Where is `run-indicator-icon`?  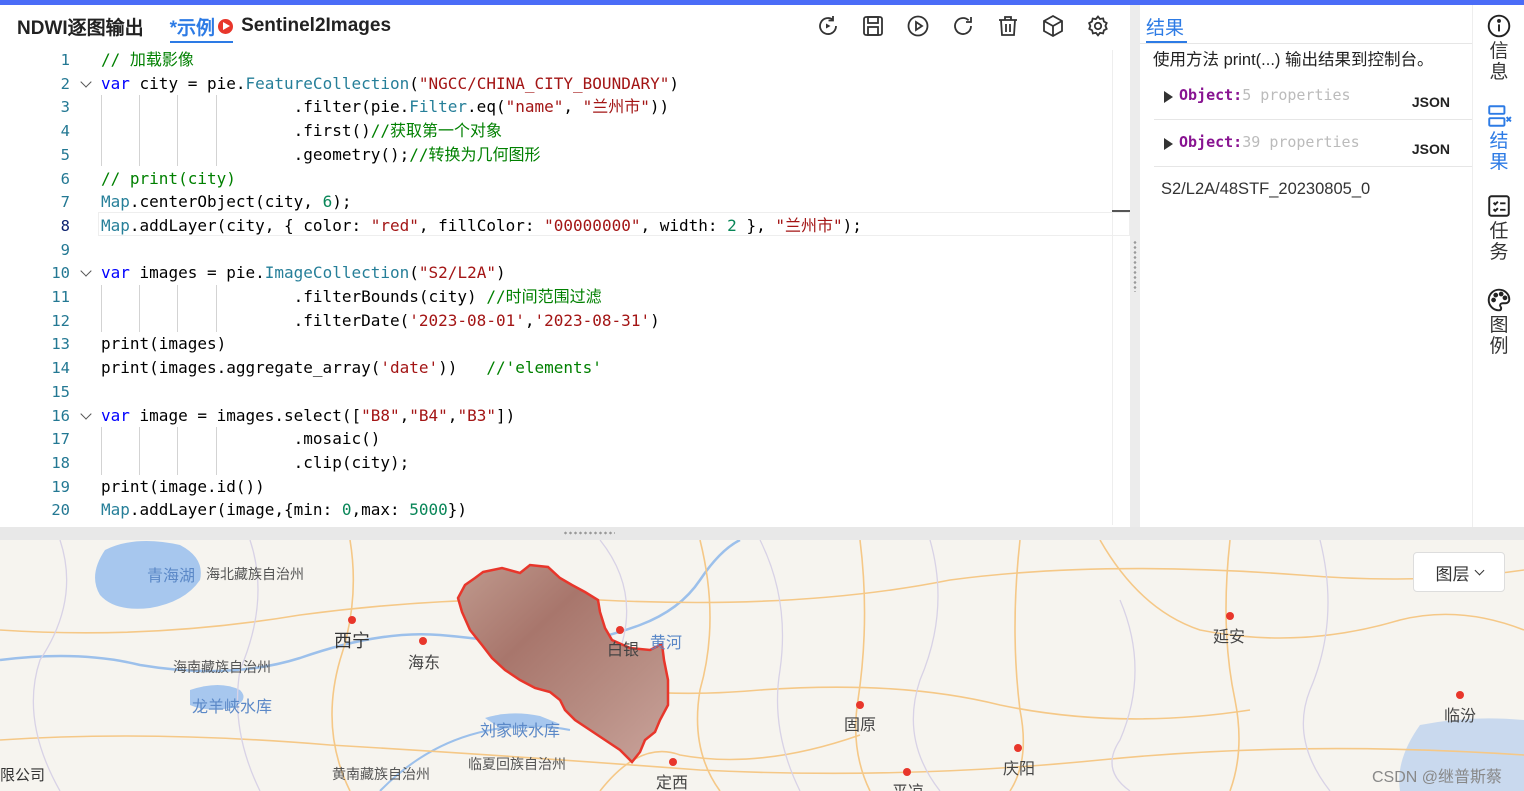
run-indicator-icon is located at coordinates (226, 26).